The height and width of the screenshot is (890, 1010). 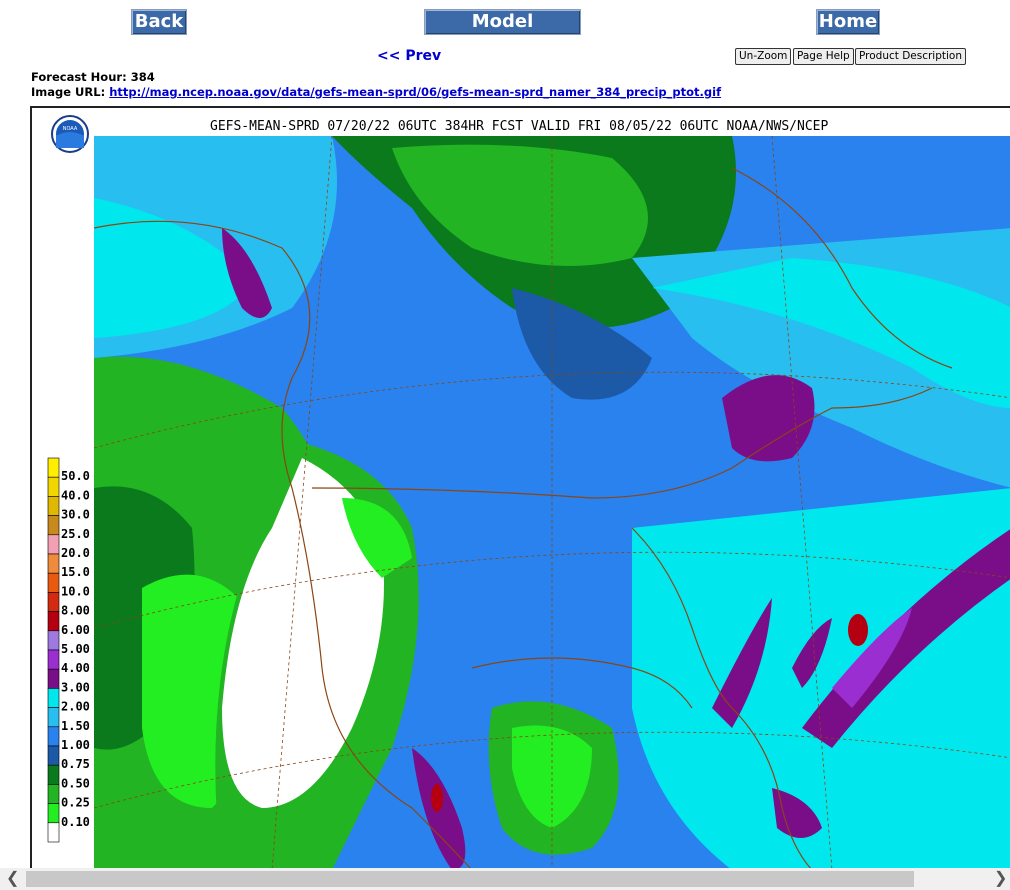 I want to click on back-button: Back, so click(x=159, y=22).